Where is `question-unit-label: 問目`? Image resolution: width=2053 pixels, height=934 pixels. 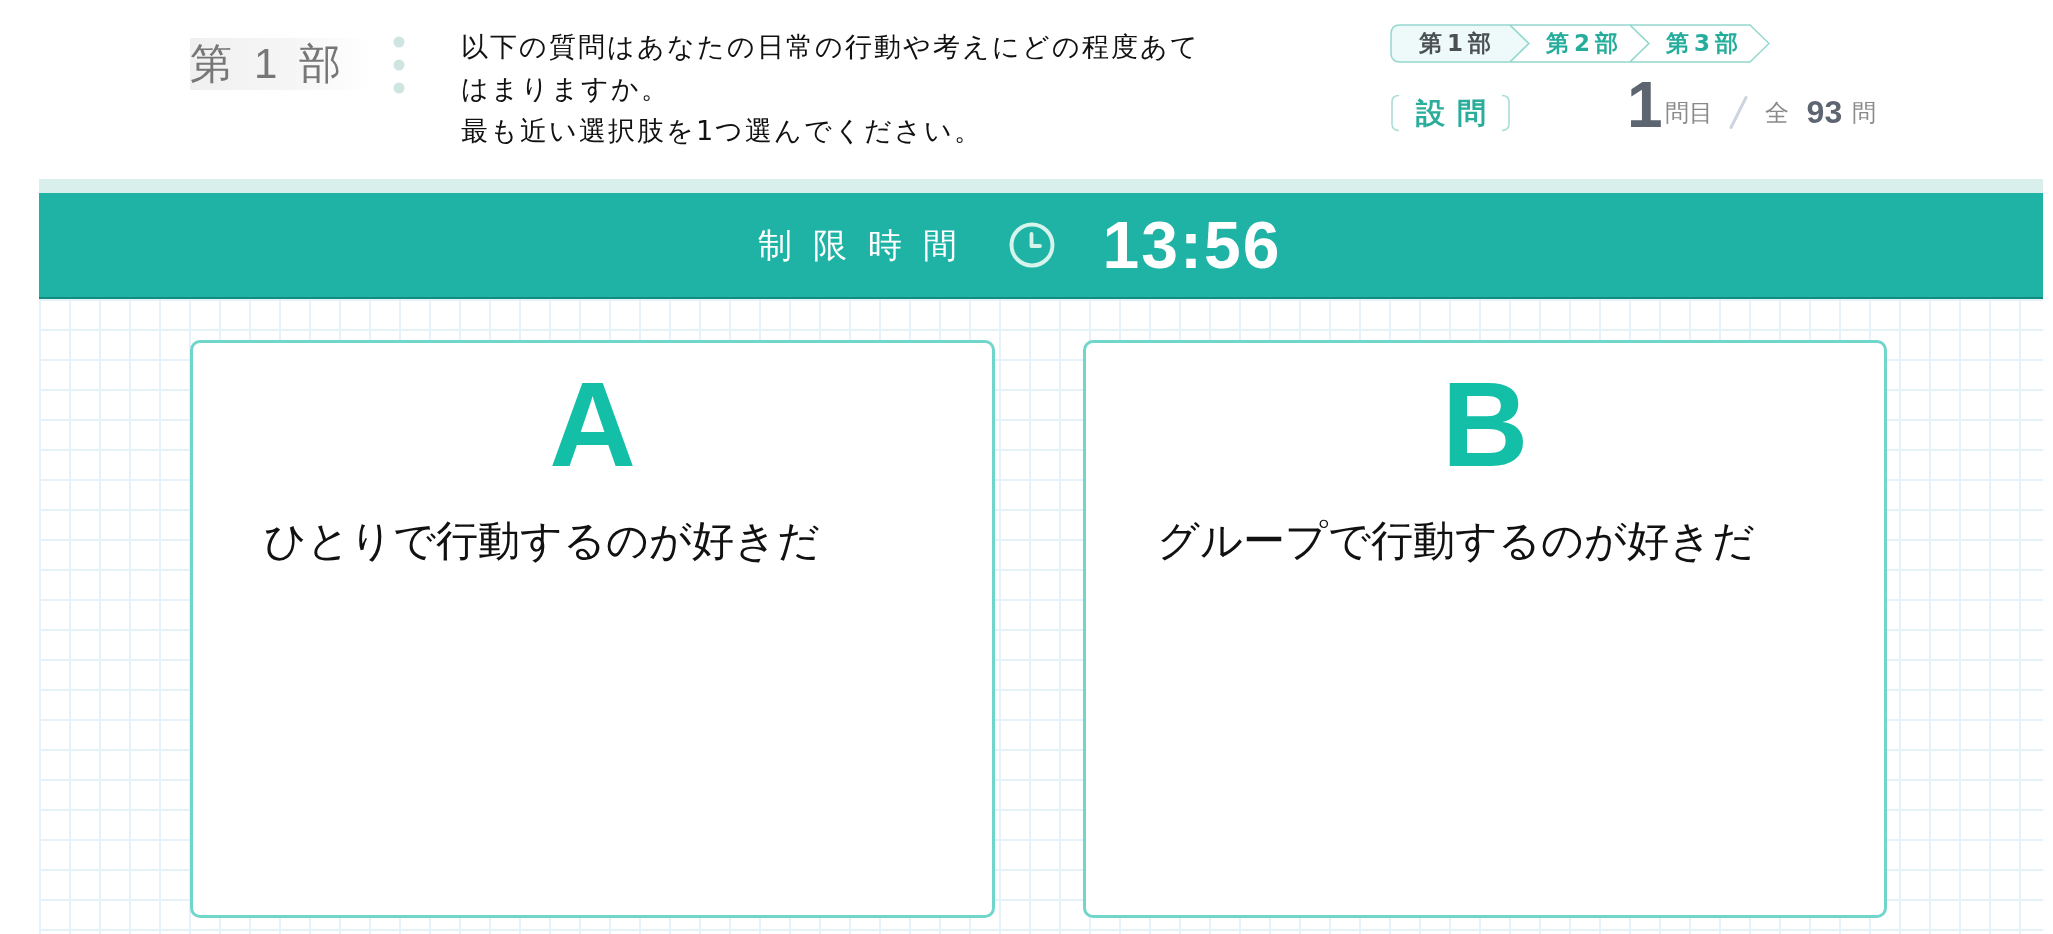 question-unit-label: 問目 is located at coordinates (1688, 112).